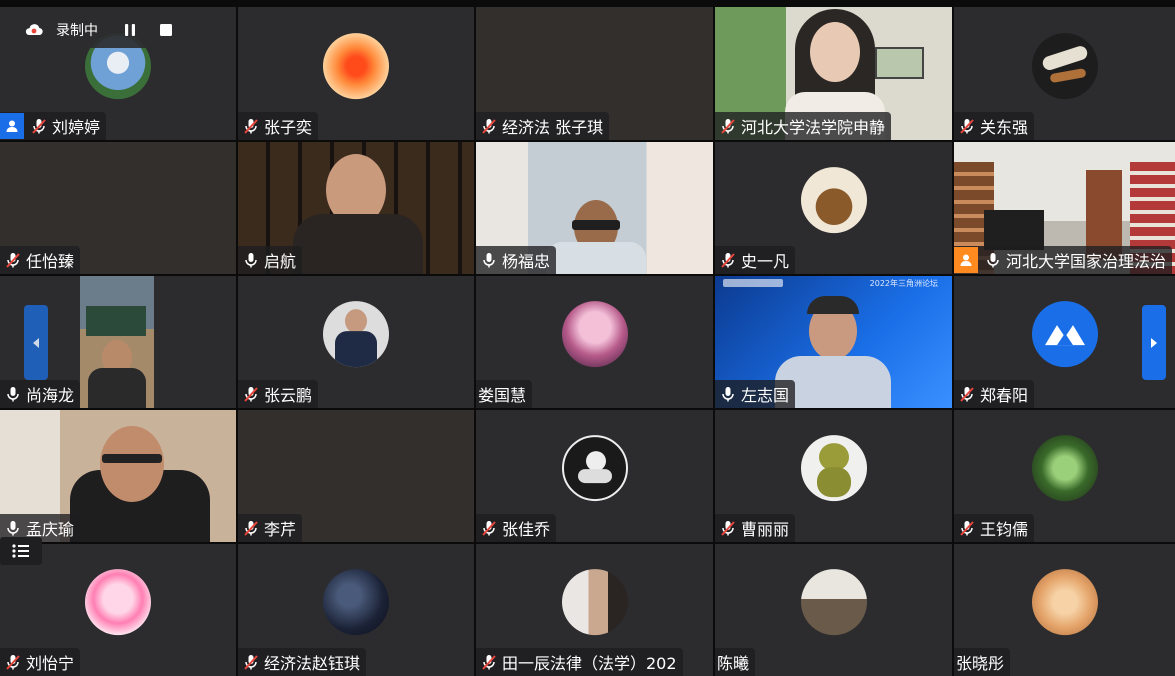 This screenshot has height=676, width=1175. What do you see at coordinates (77, 30) in the screenshot?
I see `recording-label: 录制中` at bounding box center [77, 30].